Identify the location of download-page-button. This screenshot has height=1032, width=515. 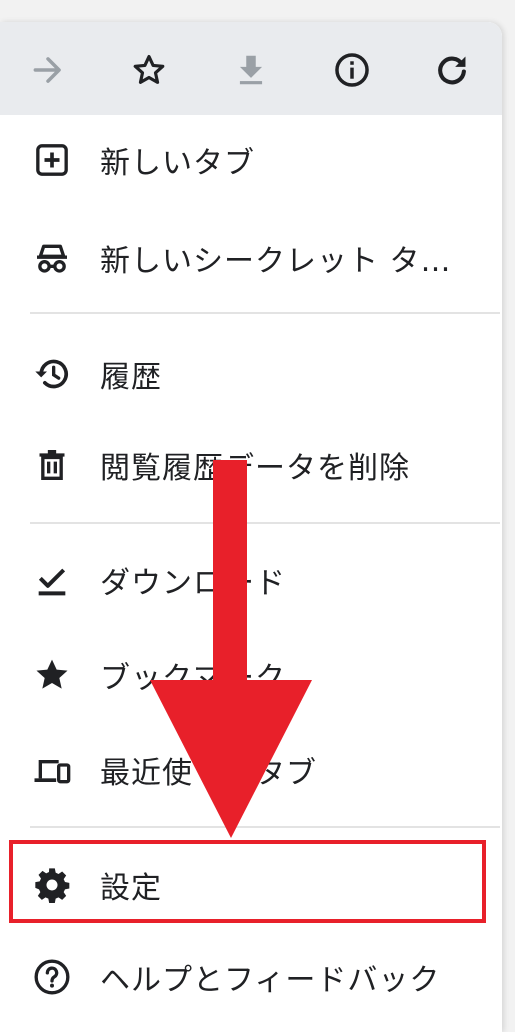
(251, 70).